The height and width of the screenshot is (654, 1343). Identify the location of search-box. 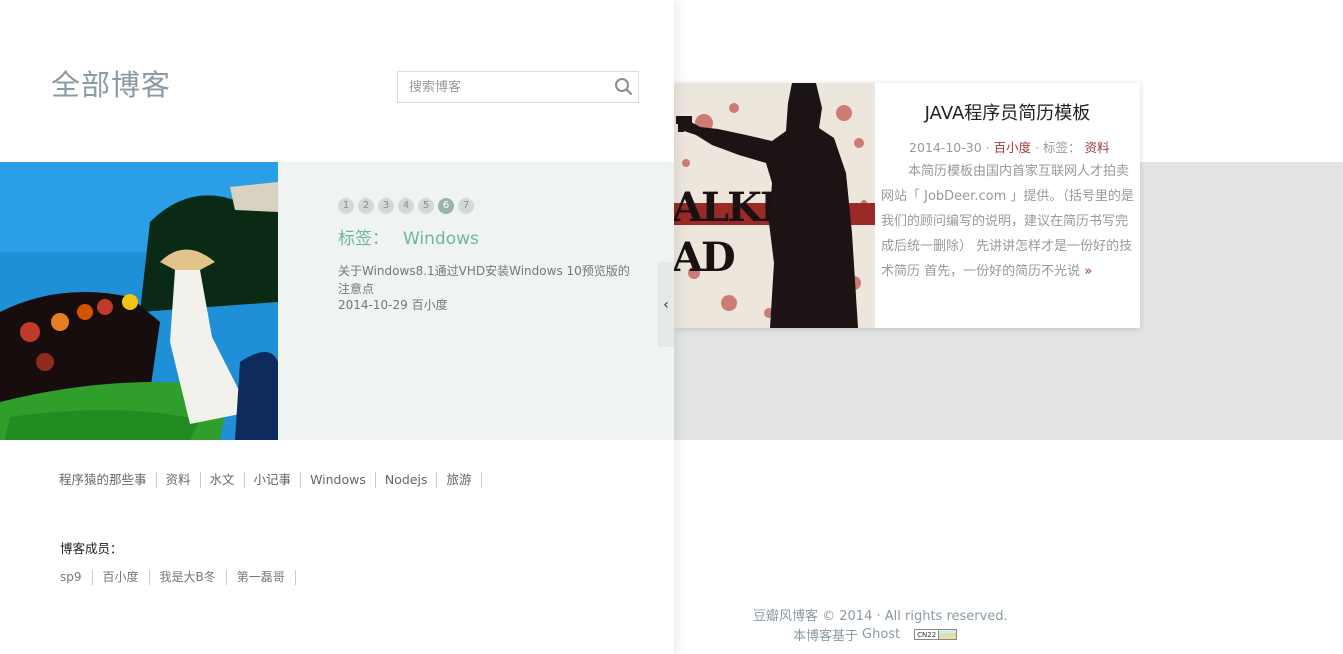
(518, 87).